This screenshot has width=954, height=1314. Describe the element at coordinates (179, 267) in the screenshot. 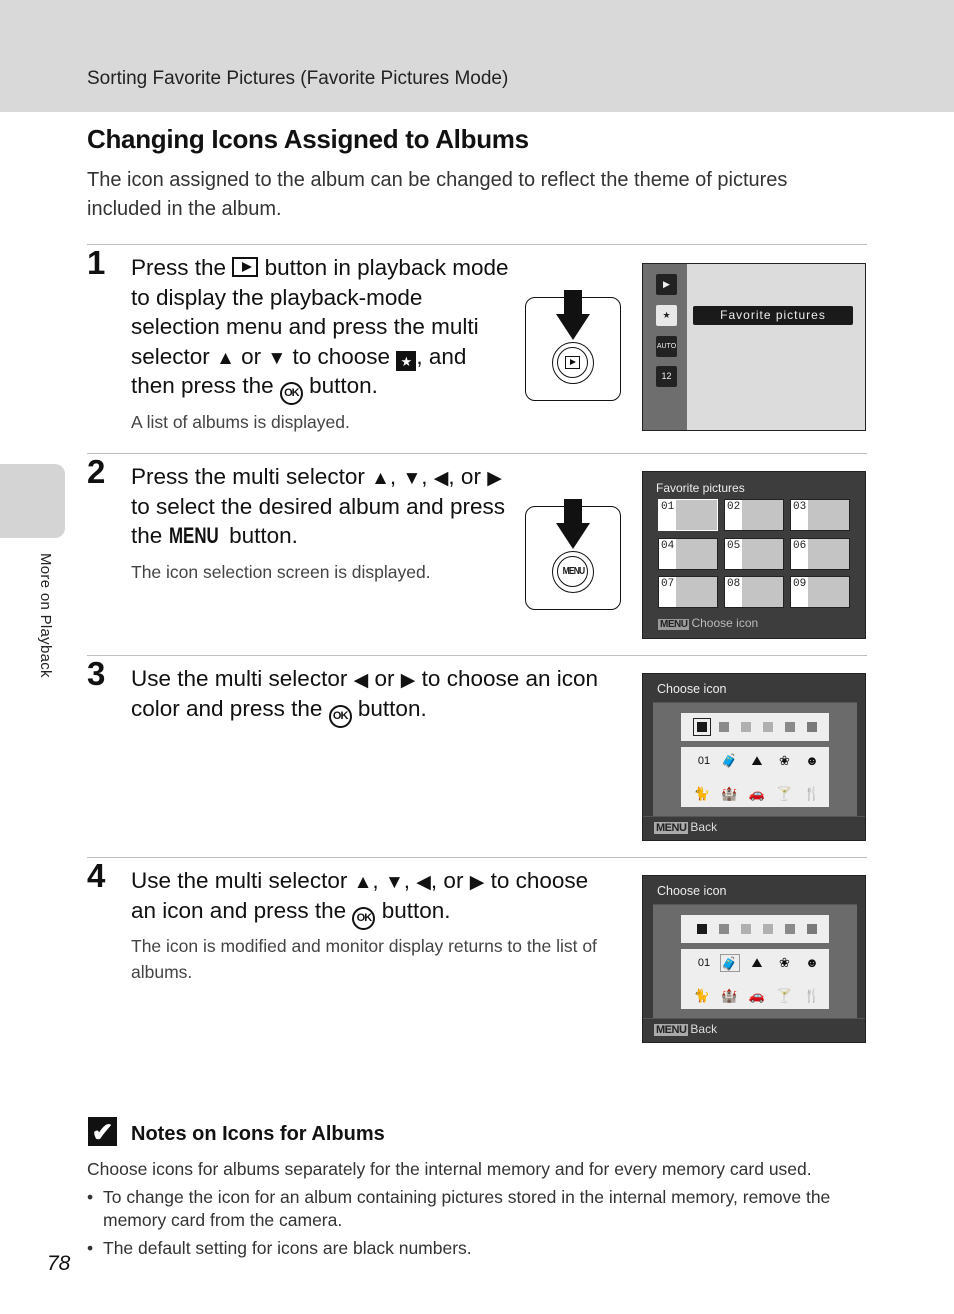

I see `text: Press the` at that location.